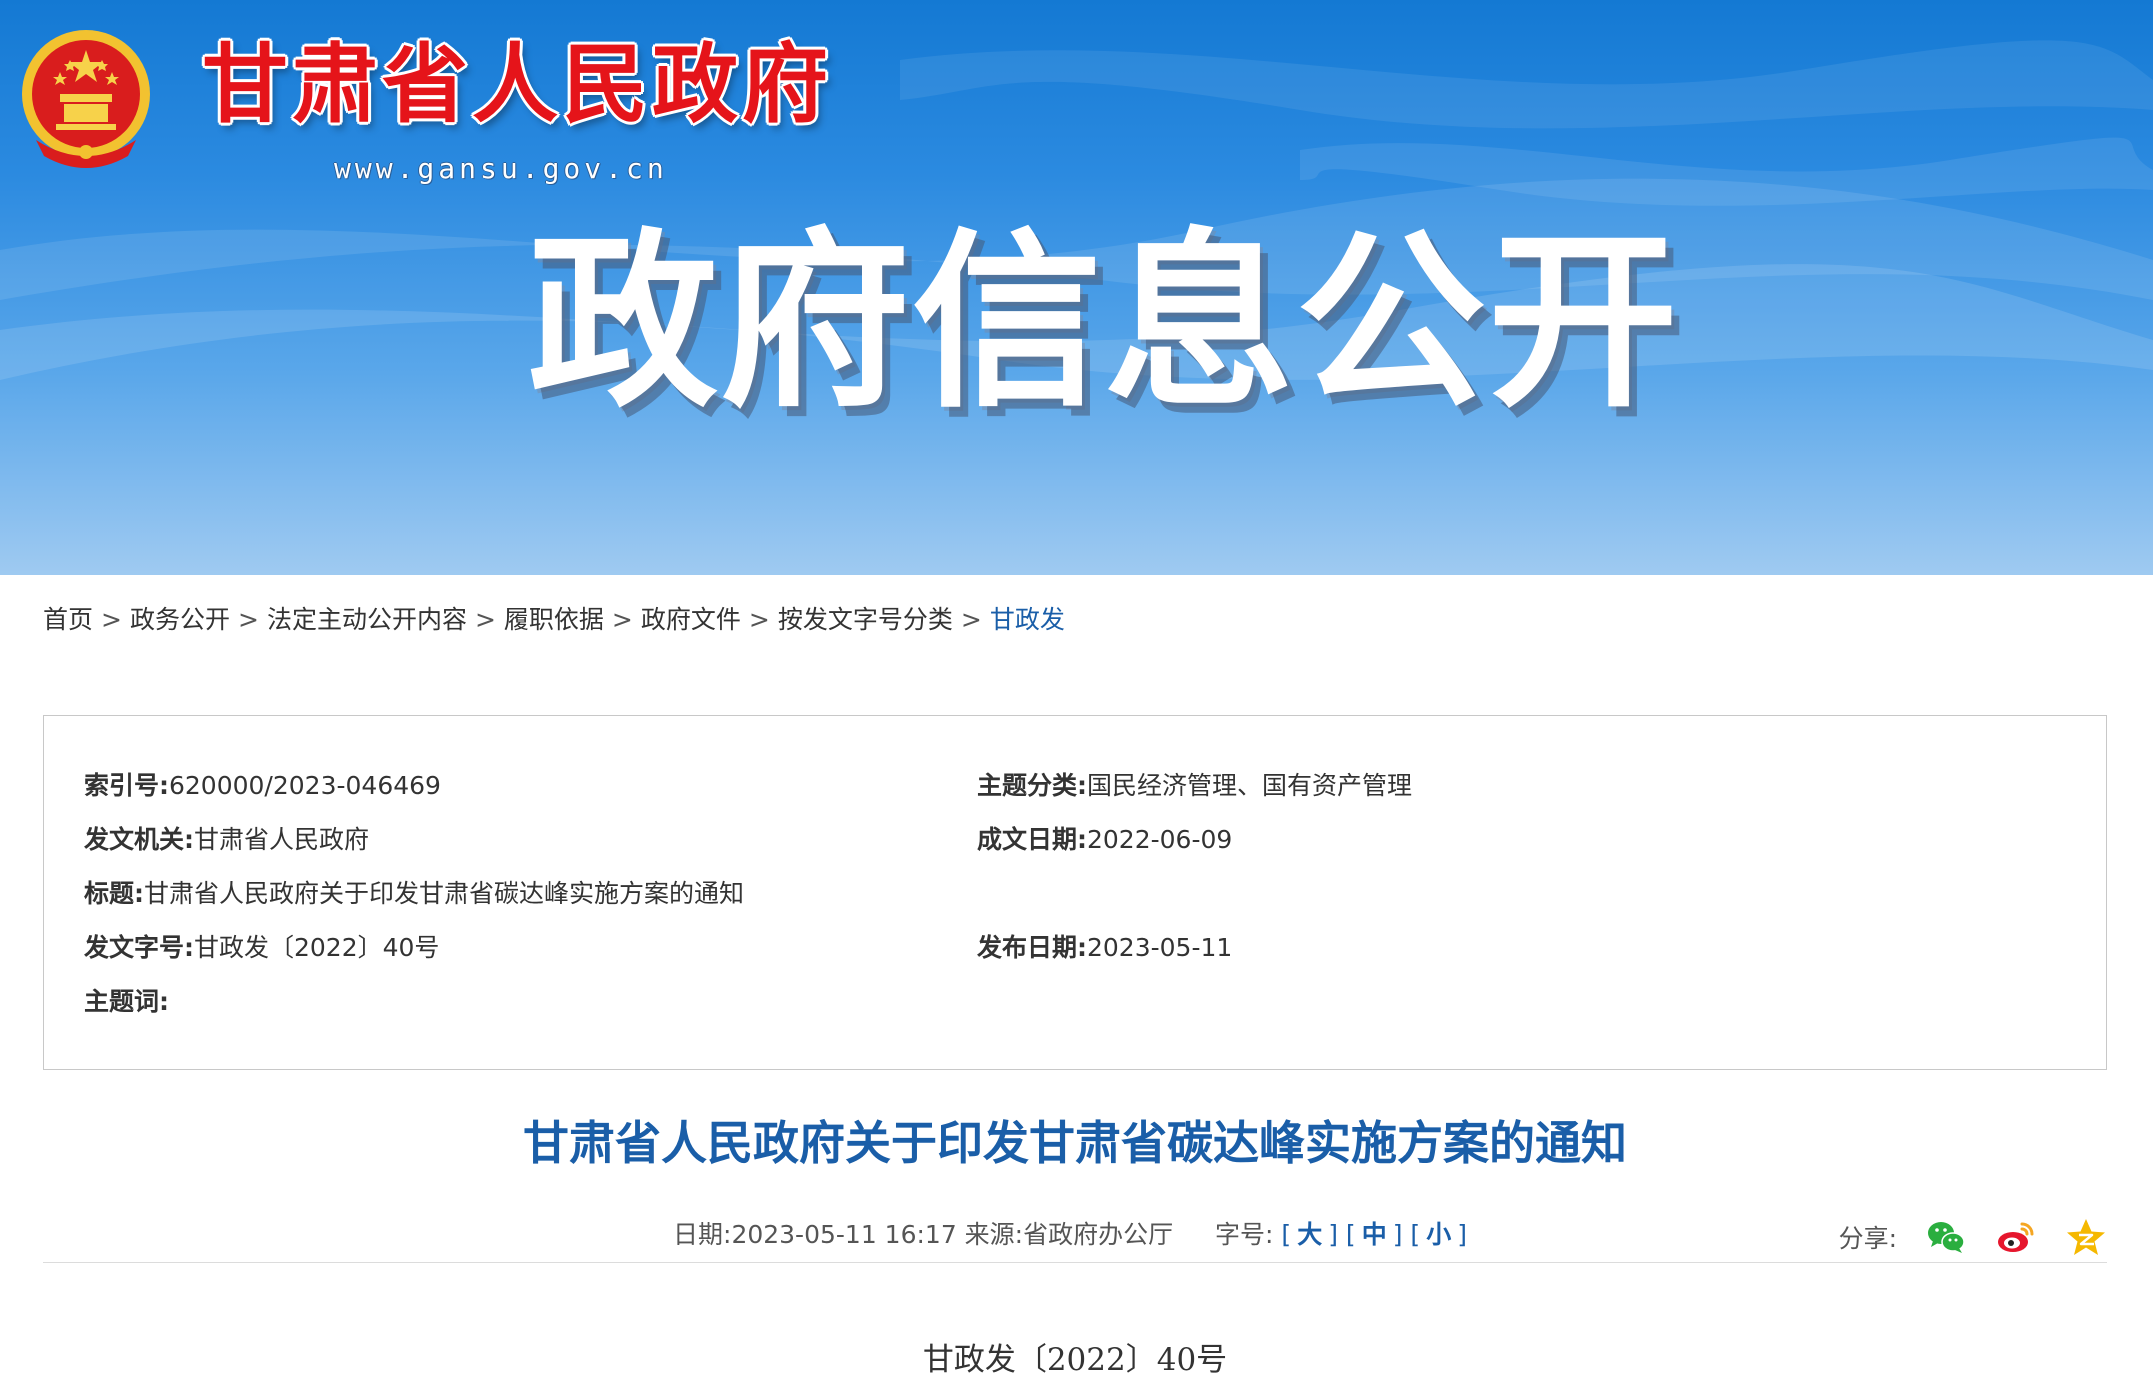 Image resolution: width=2153 pixels, height=1388 pixels. What do you see at coordinates (317, 947) in the screenshot?
I see `info-doc-number-value: 甘政发〔2022〕40号` at bounding box center [317, 947].